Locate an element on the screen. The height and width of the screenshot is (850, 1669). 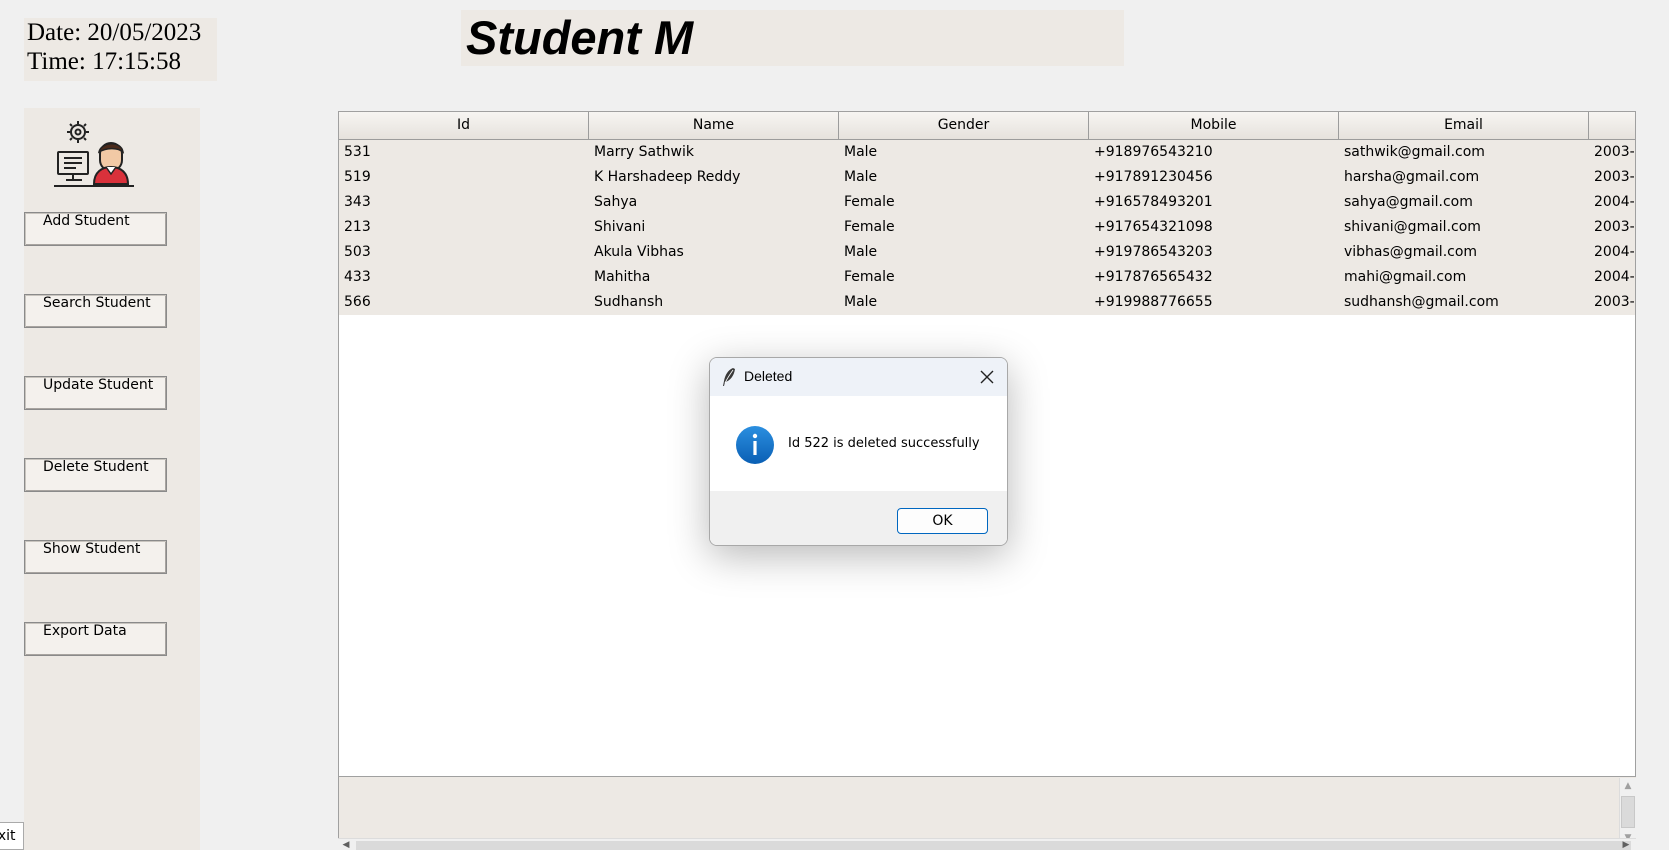
cell-id: 519 is located at coordinates (357, 177).